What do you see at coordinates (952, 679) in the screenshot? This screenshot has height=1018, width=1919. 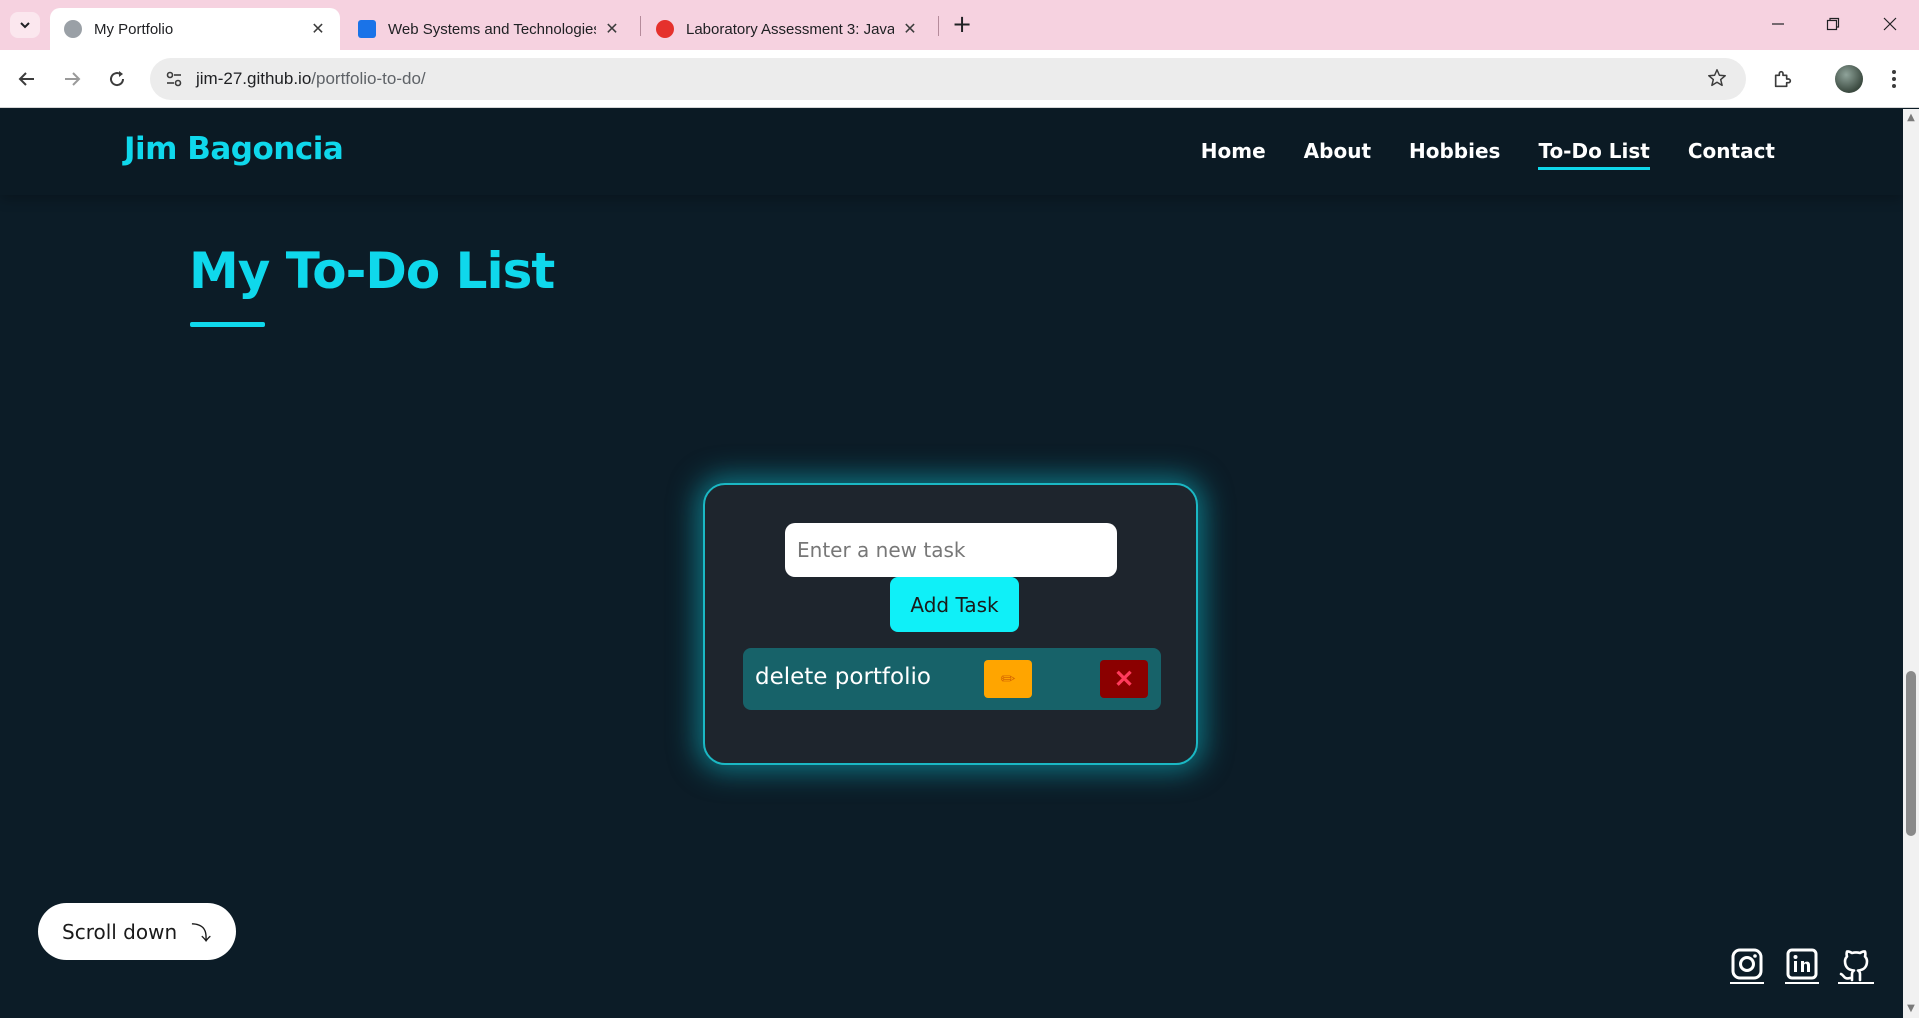 I see `task-item: delete portfolio ✏ ✕` at bounding box center [952, 679].